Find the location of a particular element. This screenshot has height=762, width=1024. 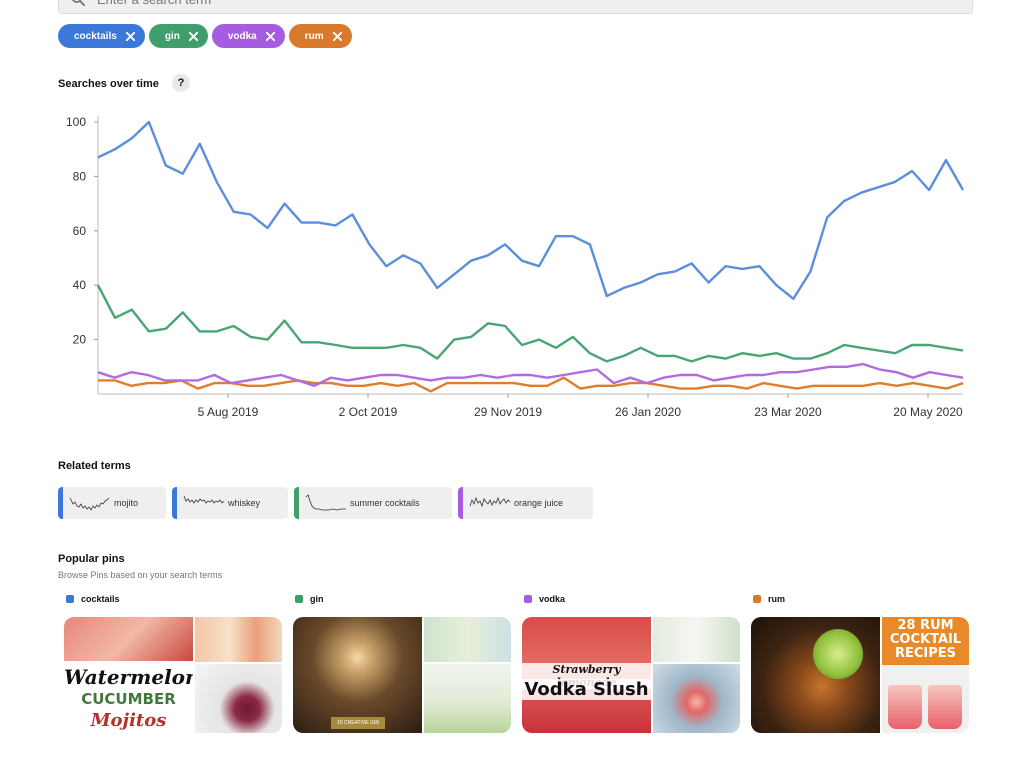

help-icon: ? is located at coordinates (181, 83).